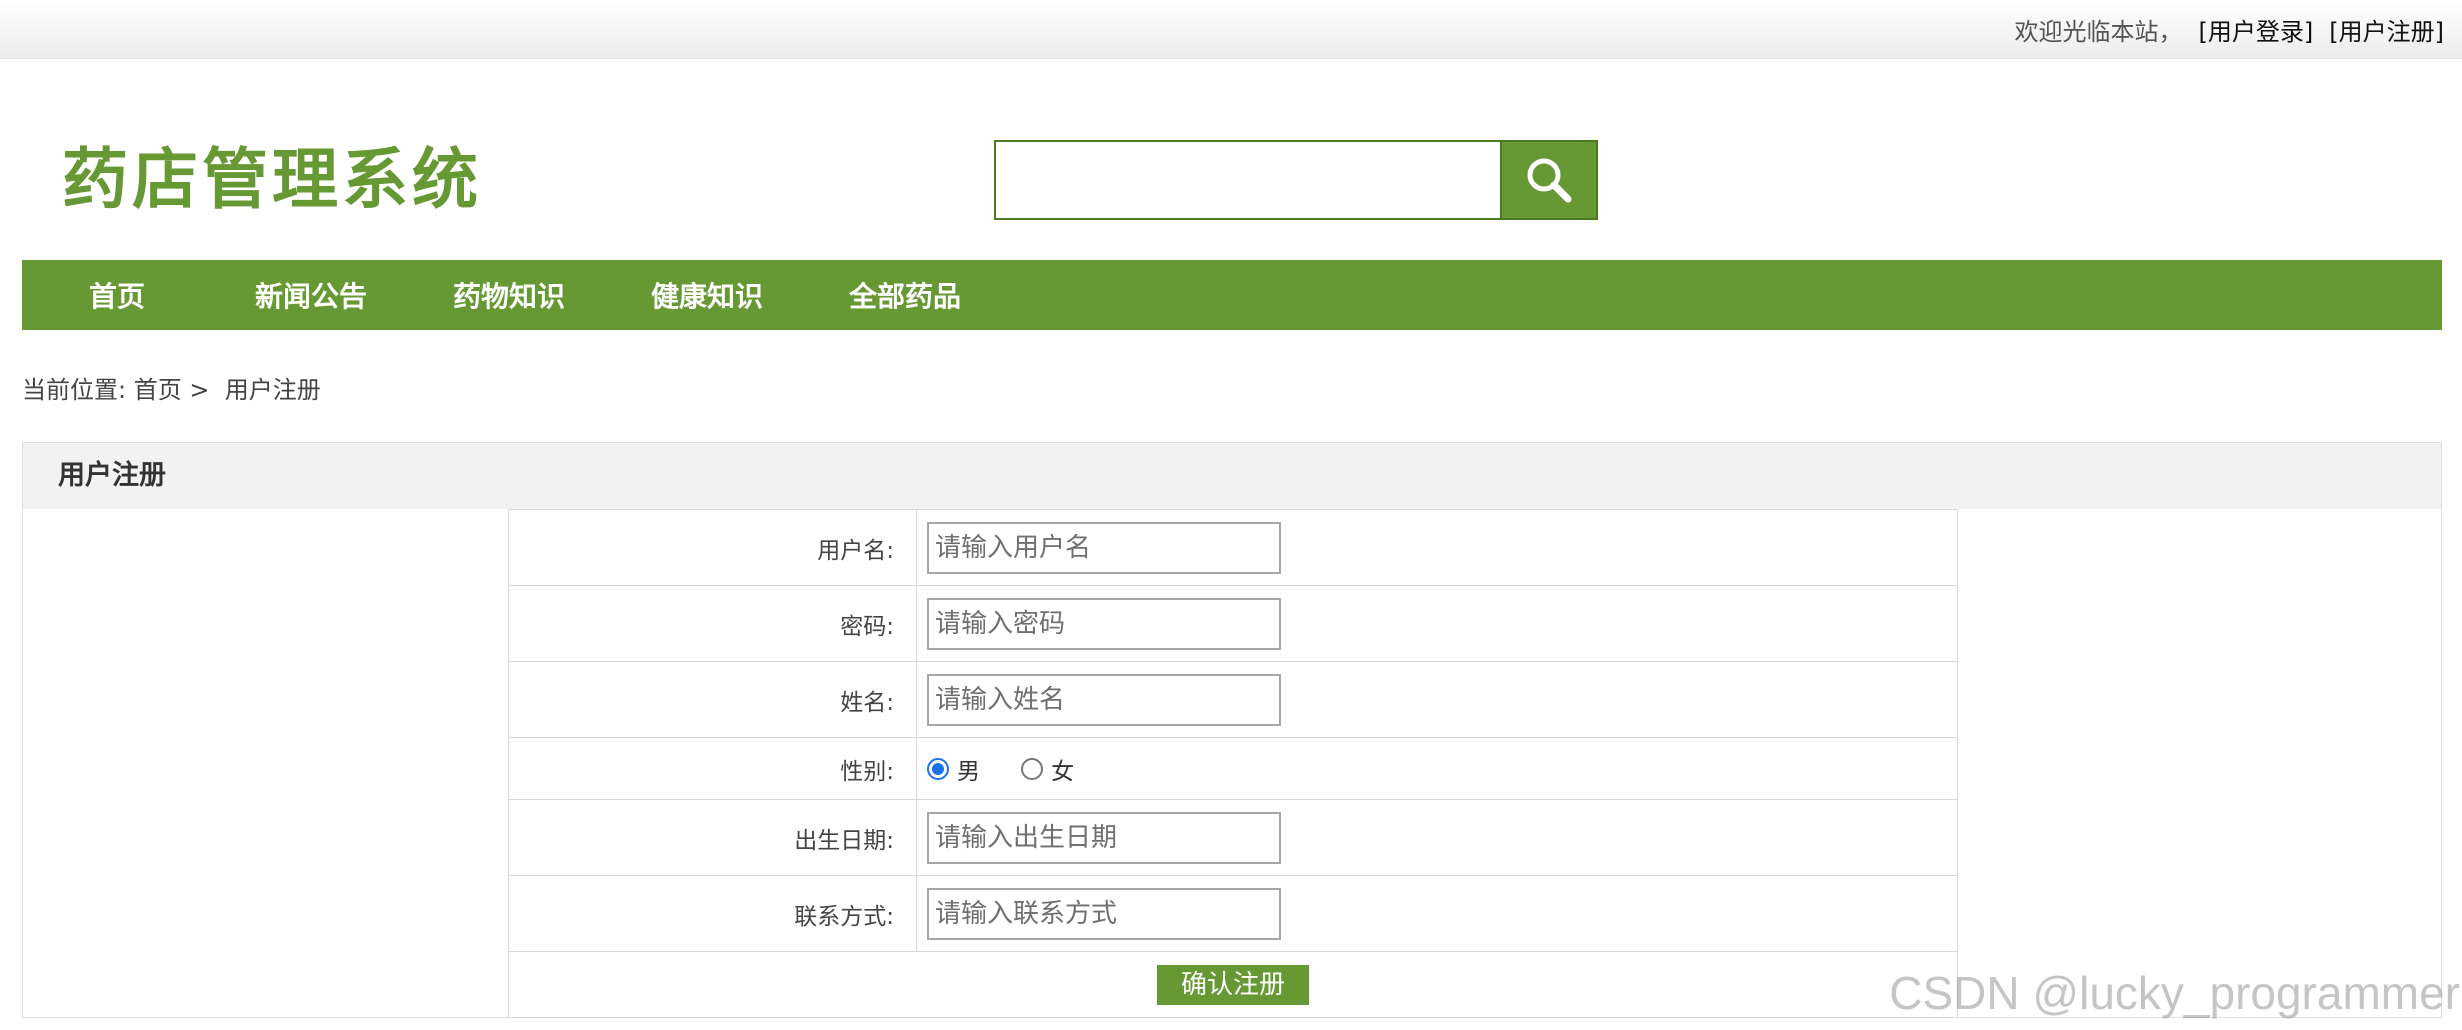 The image size is (2462, 1030). What do you see at coordinates (117, 295) in the screenshot?
I see `nav-item-home: 首页` at bounding box center [117, 295].